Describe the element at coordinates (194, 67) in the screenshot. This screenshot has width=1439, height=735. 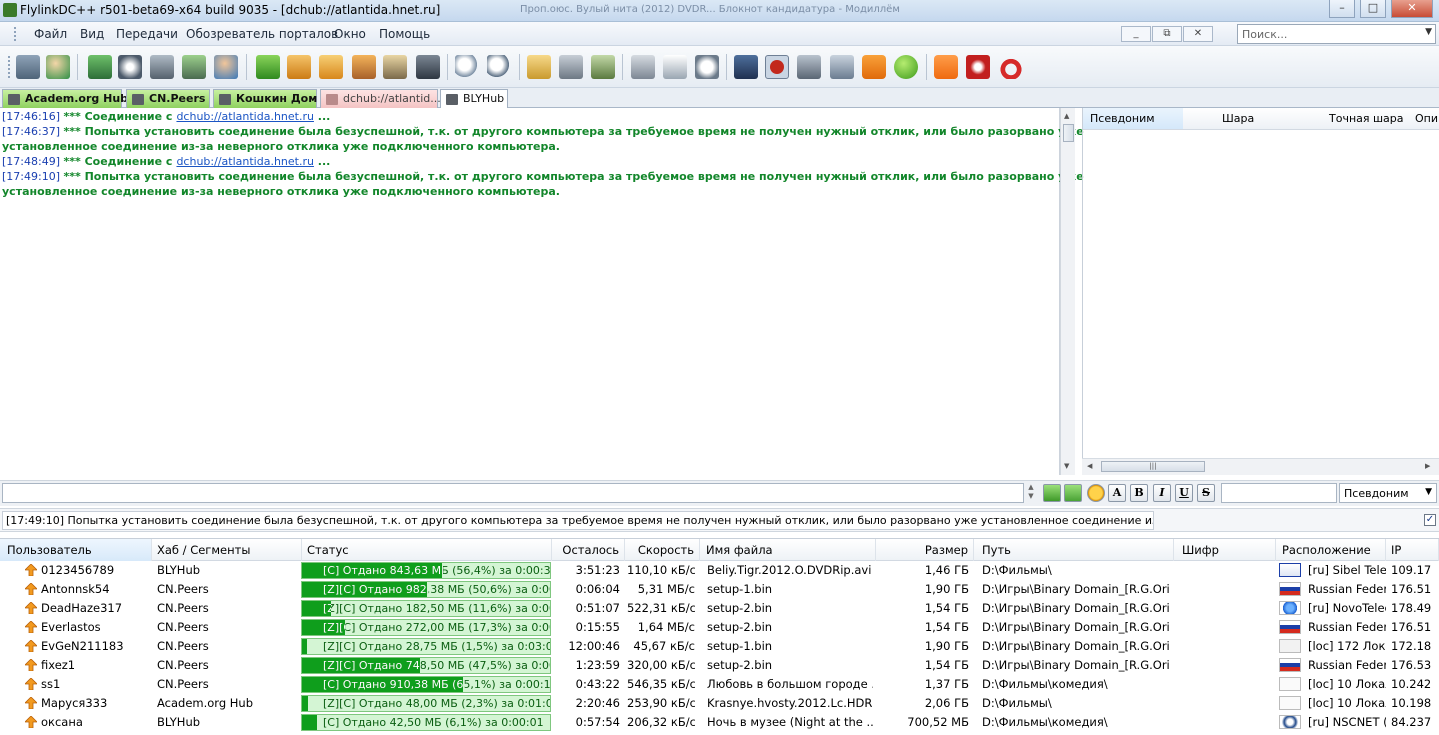
I see `finished-downloads-icon` at that location.